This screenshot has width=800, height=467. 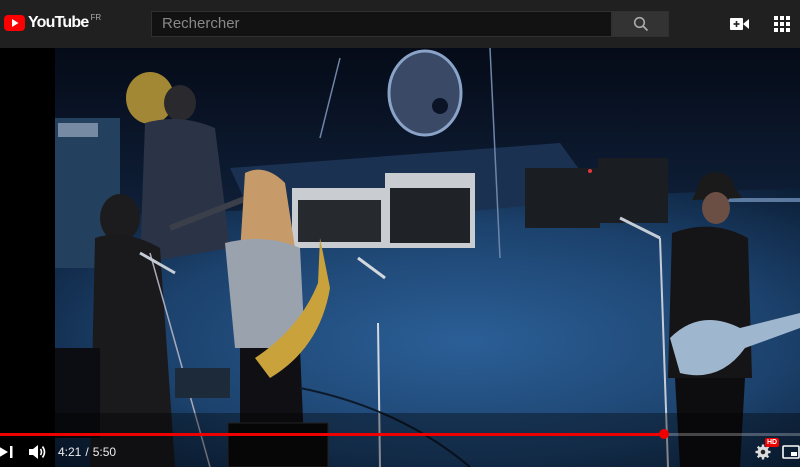 I want to click on apps-grid-icon, so click(x=782, y=24).